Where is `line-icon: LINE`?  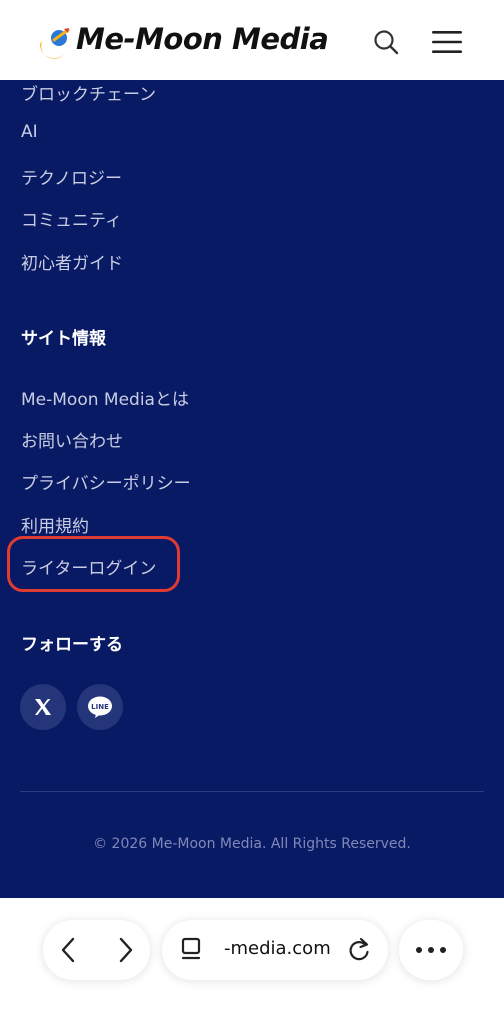 line-icon: LINE is located at coordinates (100, 707).